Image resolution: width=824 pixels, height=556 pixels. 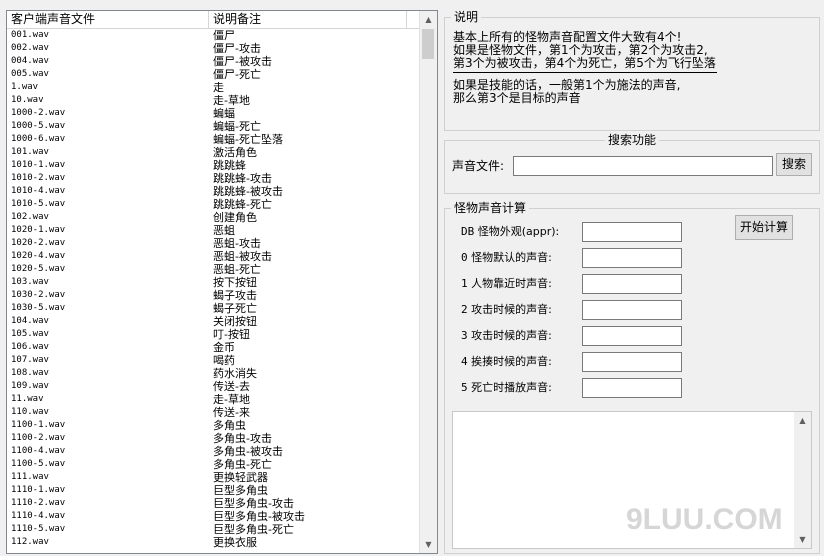 I want to click on cell-note: 巨型多角虫-死亡, so click(x=253, y=529).